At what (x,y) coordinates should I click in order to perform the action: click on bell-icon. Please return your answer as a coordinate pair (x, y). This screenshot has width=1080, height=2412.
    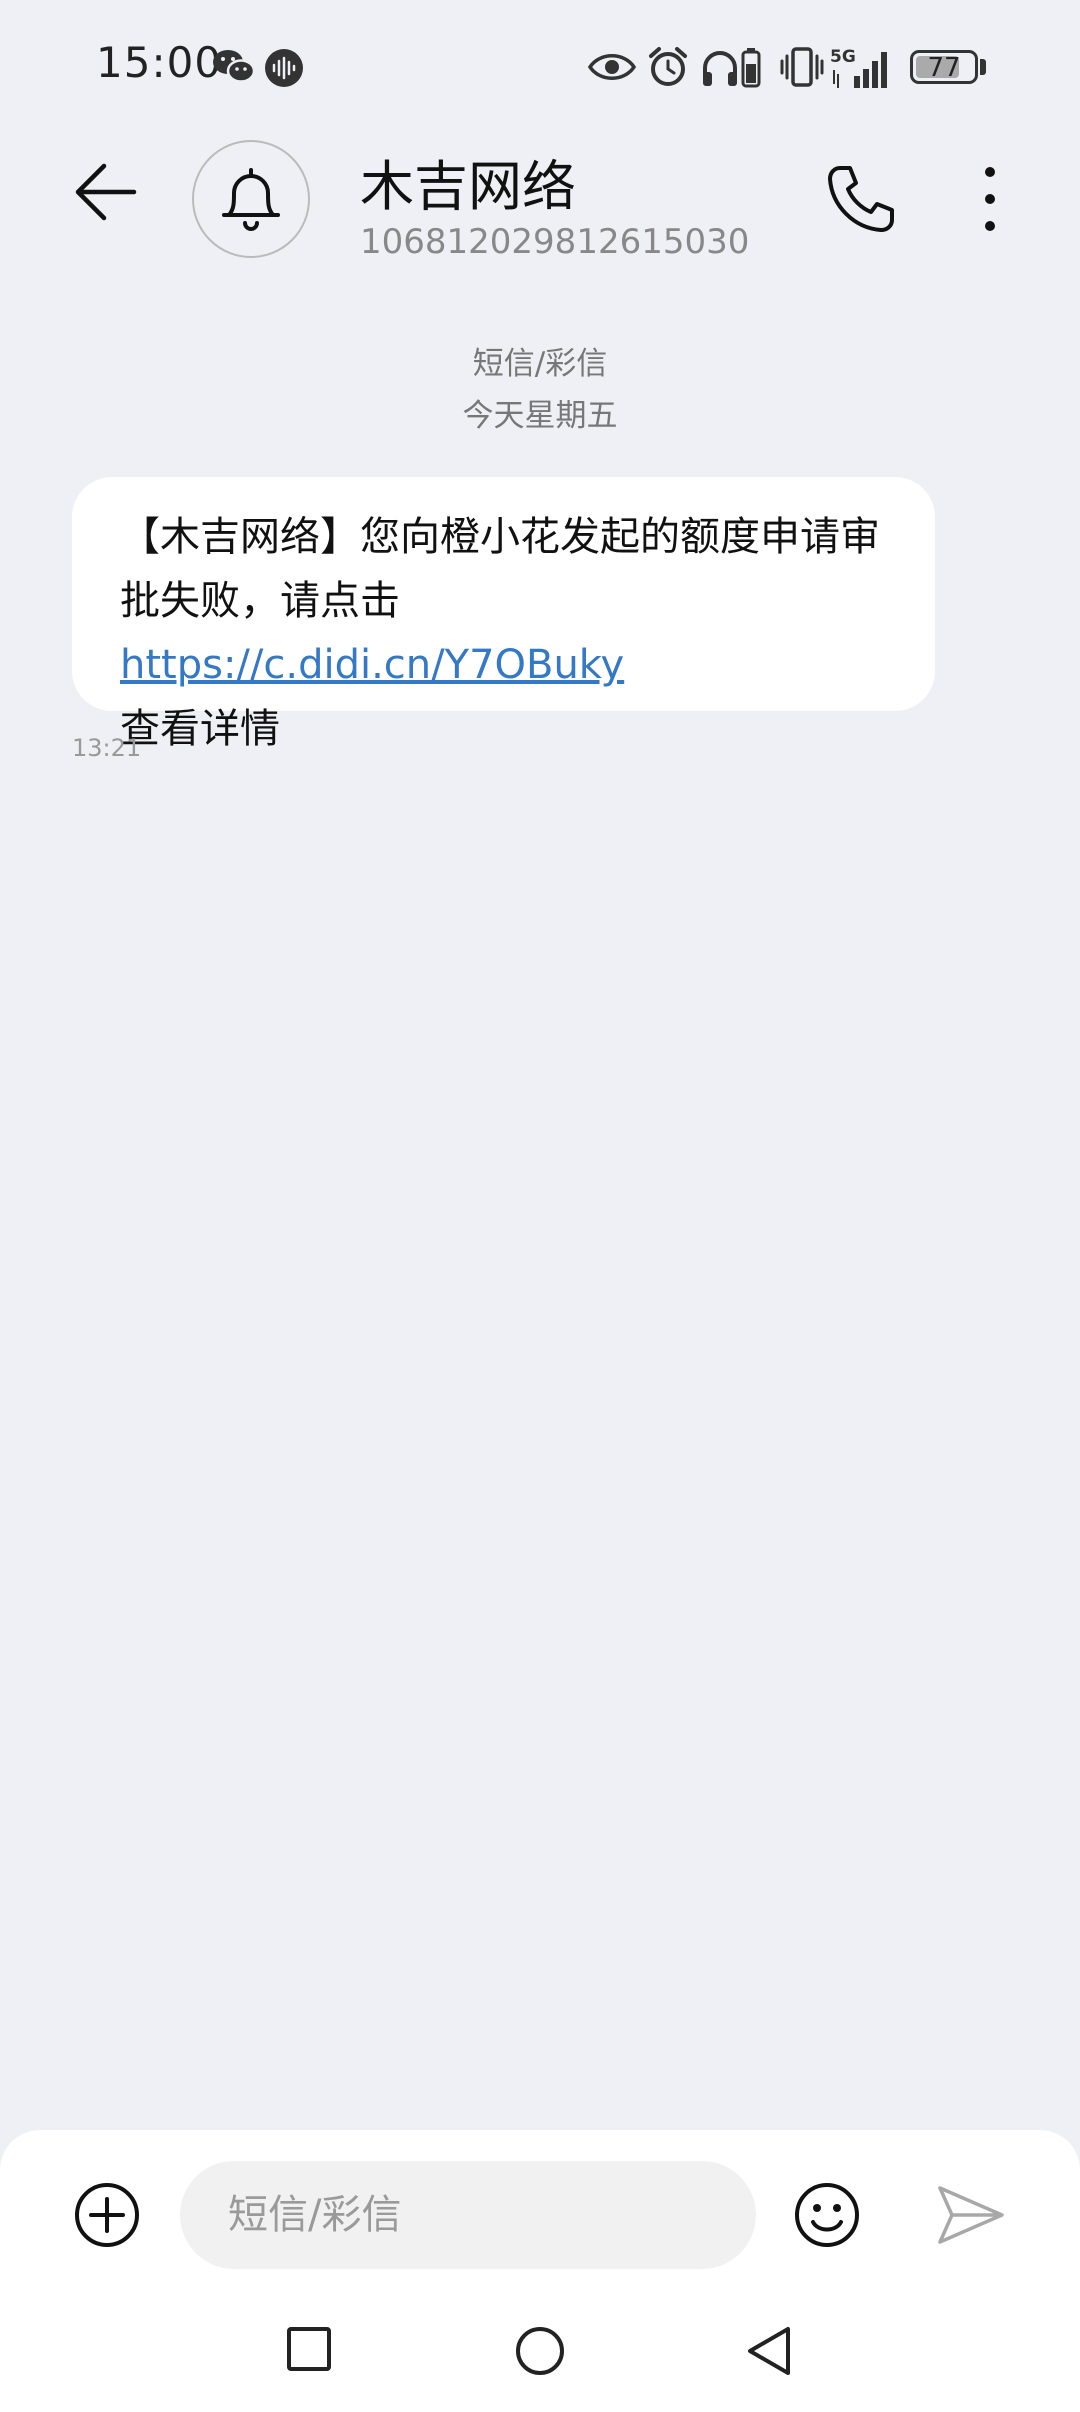
    Looking at the image, I should click on (251, 199).